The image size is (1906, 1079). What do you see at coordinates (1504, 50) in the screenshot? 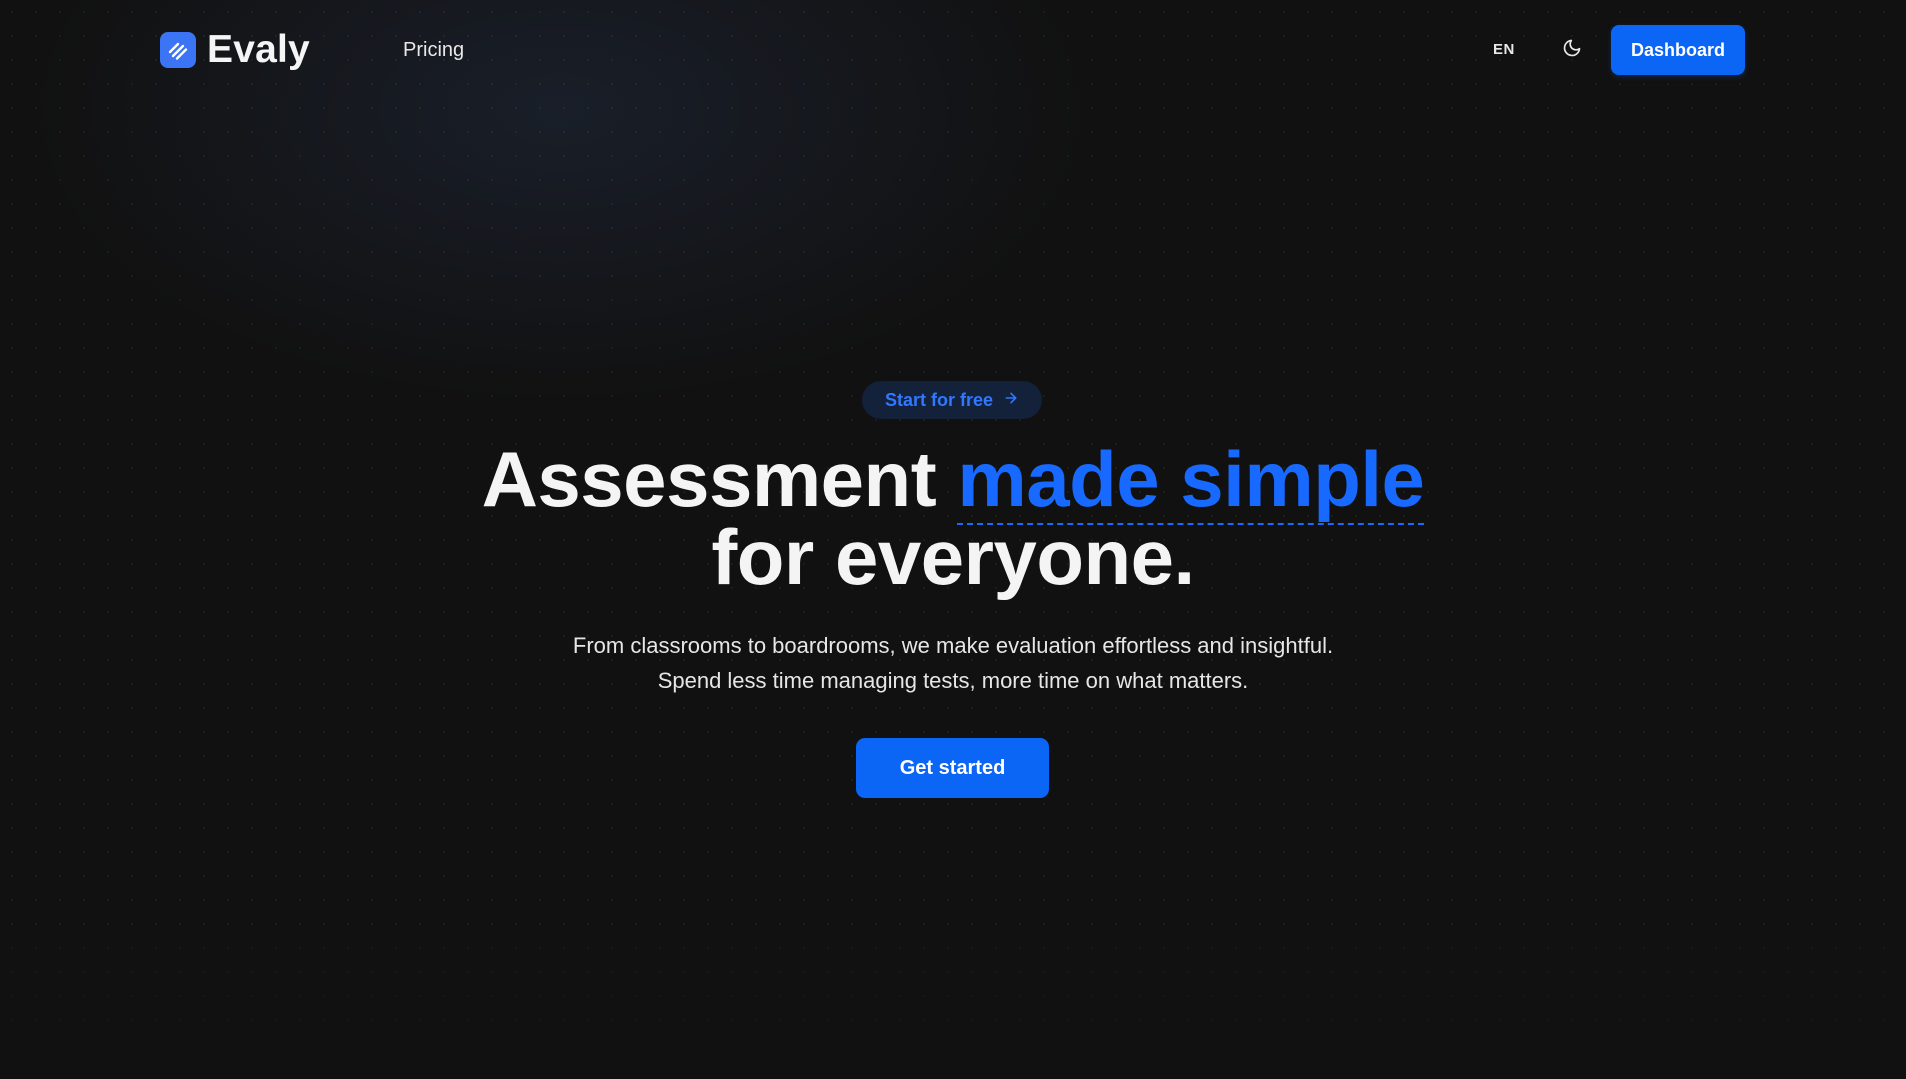
I see `language-switcher: EN` at bounding box center [1504, 50].